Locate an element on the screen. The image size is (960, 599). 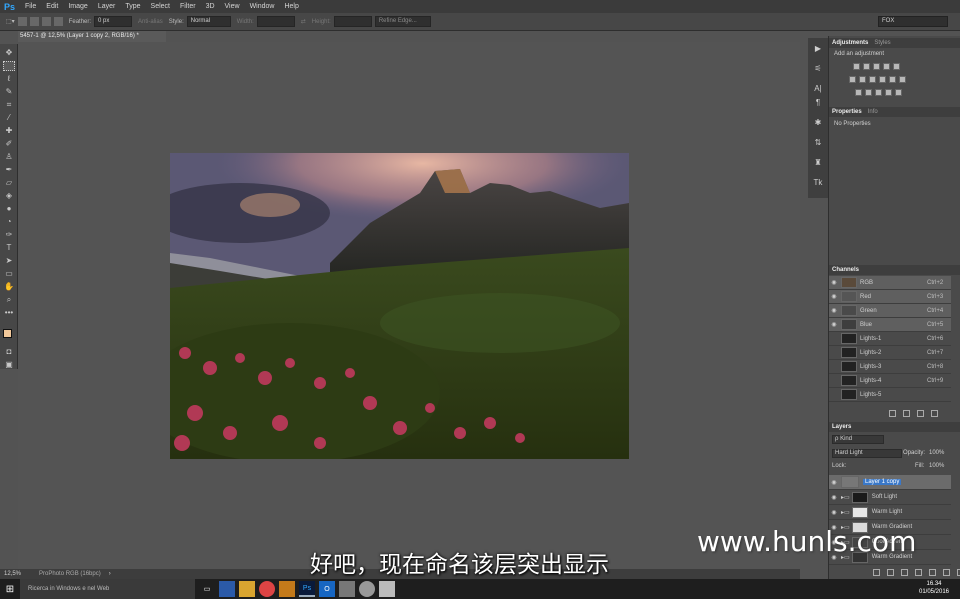
layer-filter-select: ρ Kind is located at coordinates (858, 439).